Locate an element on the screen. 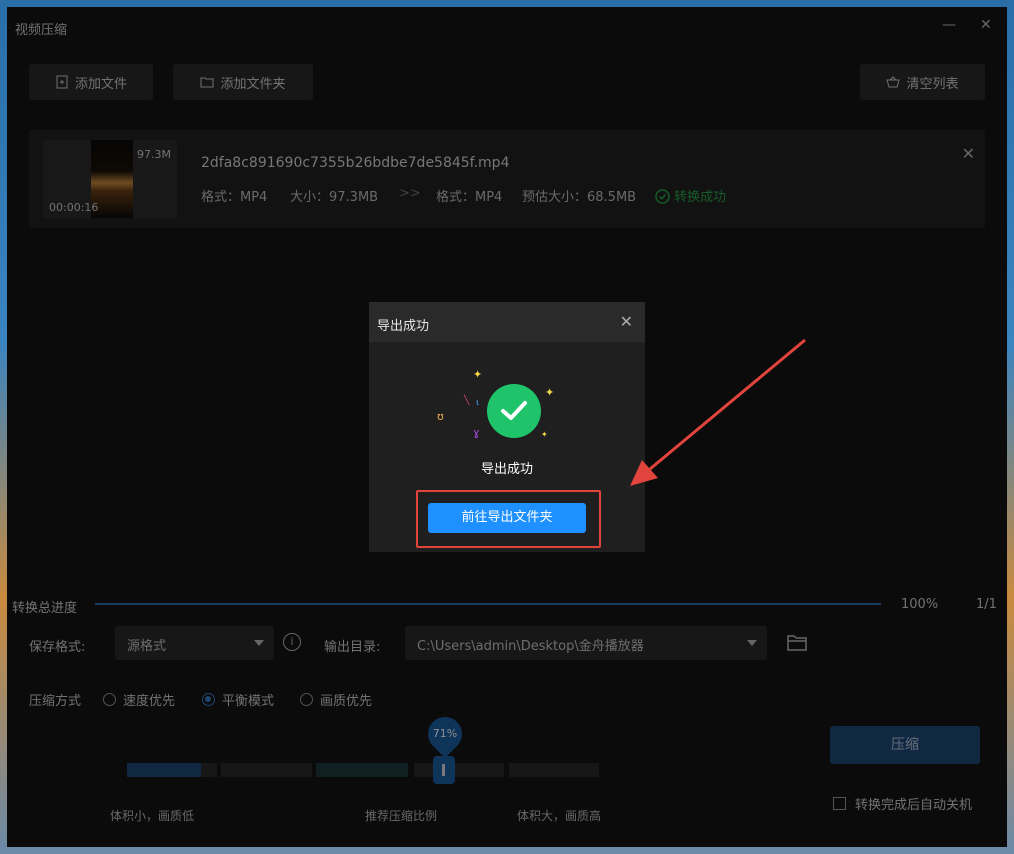 This screenshot has height=854, width=1014. source-format: 格式：MP4 is located at coordinates (234, 197).